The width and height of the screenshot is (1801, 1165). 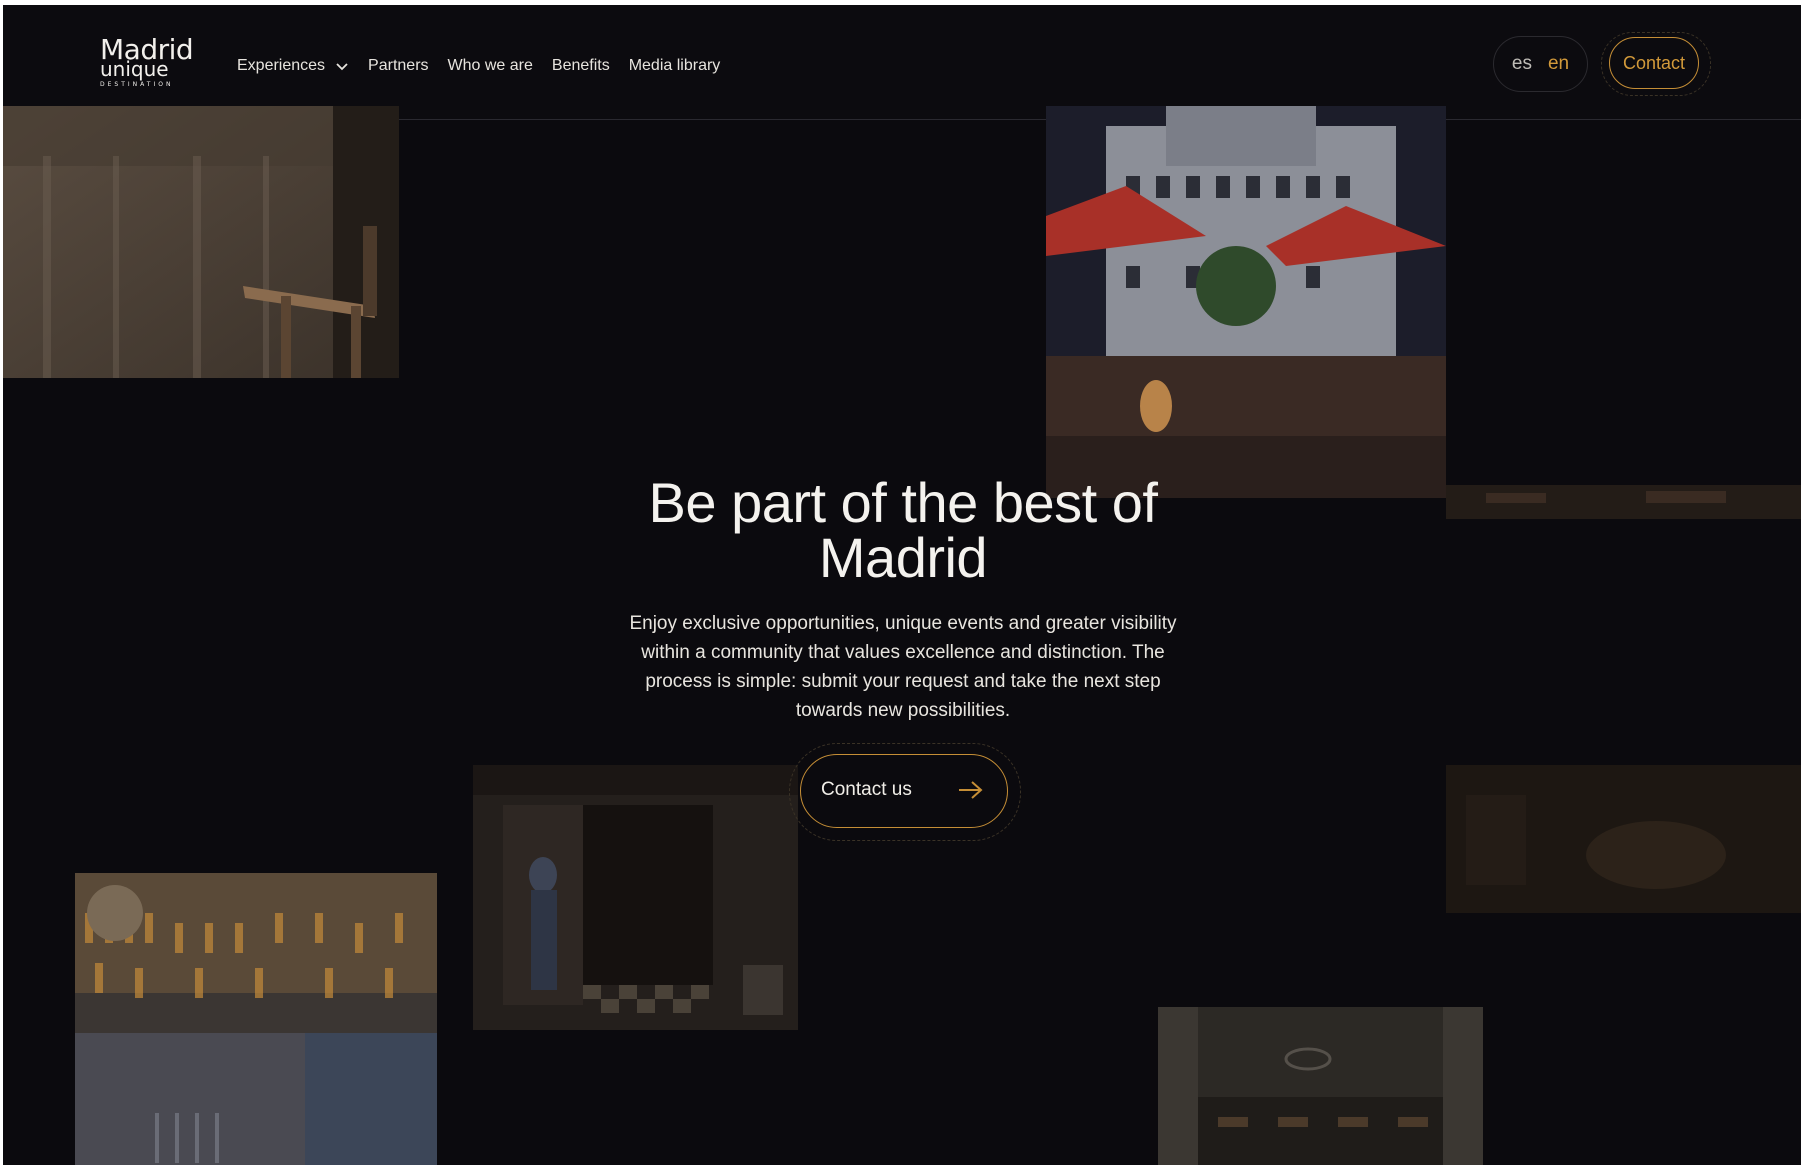 I want to click on header-contact-button: Contact, so click(x=1654, y=63).